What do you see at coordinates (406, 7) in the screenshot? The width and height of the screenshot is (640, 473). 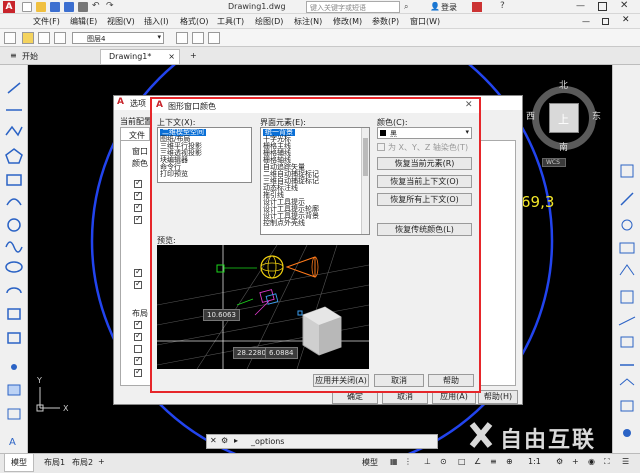 I see `search-icon: ⌕` at bounding box center [406, 7].